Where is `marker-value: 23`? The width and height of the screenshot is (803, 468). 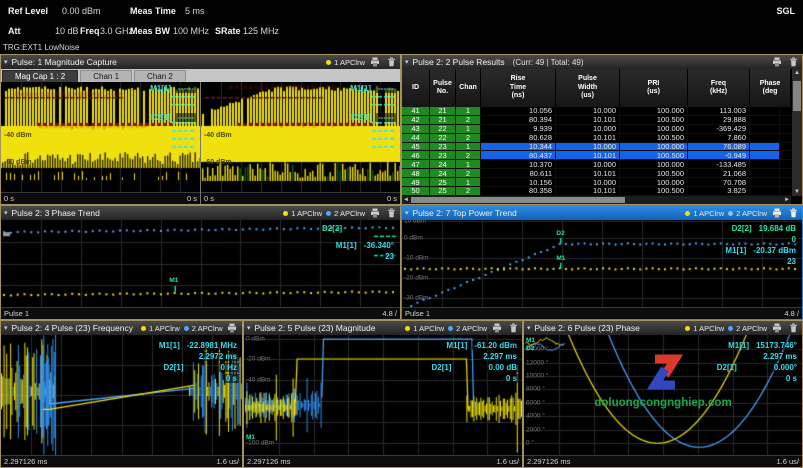 marker-value: 23 is located at coordinates (389, 256).